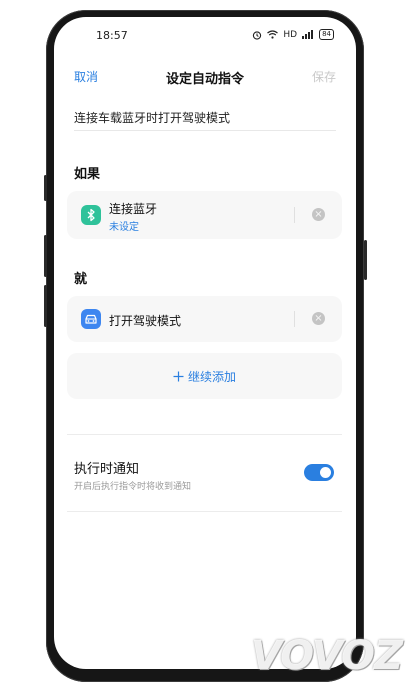 The height and width of the screenshot is (685, 410). I want to click on bluetooth-icon, so click(91, 215).